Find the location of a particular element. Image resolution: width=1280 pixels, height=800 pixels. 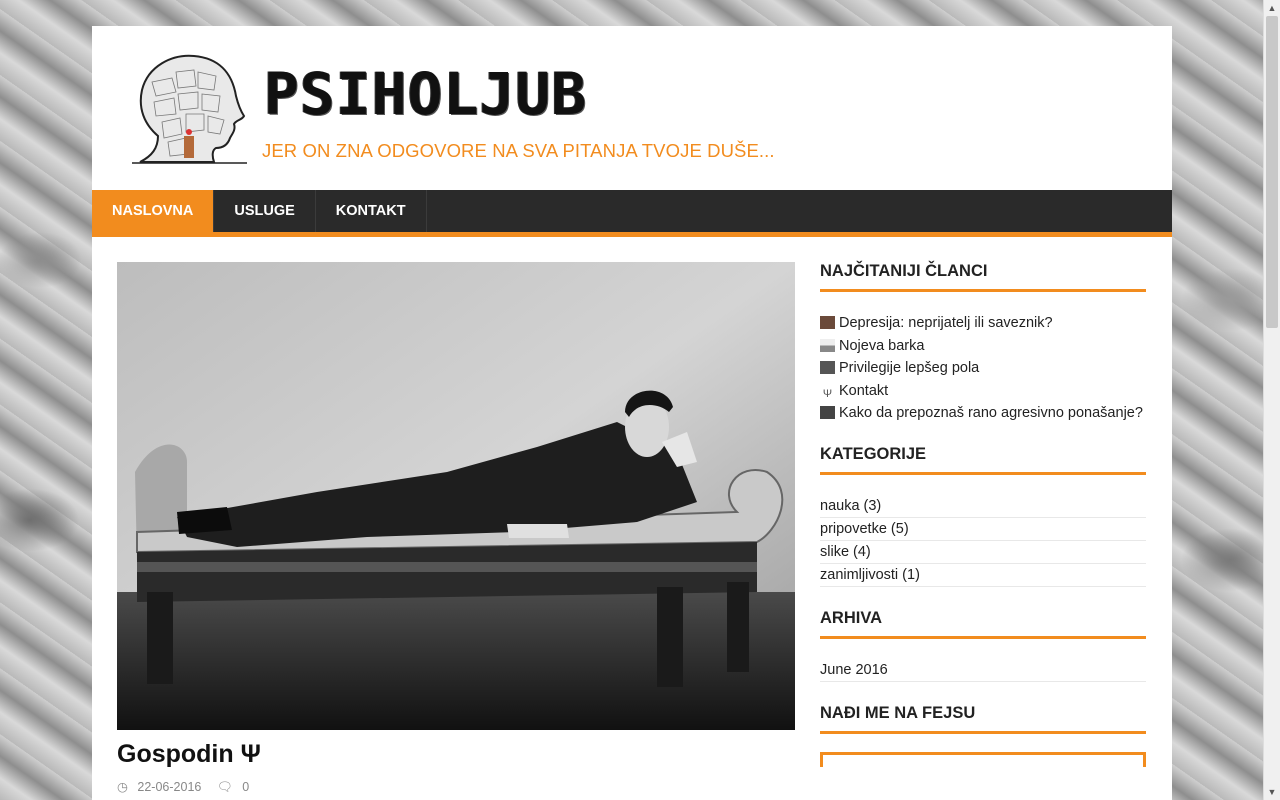

list-item: Ψ Kontakt is located at coordinates (983, 391).